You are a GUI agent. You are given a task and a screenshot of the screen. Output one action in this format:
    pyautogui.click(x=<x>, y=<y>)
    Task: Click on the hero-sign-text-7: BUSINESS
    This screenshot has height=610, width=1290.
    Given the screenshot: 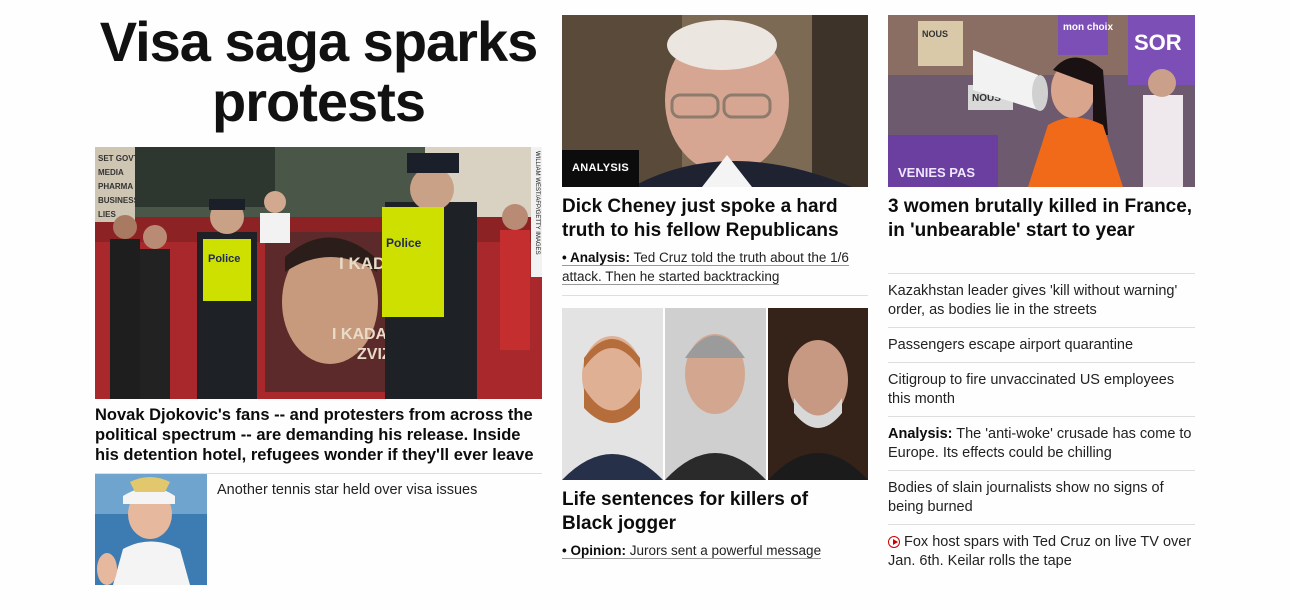 What is the action you would take?
    pyautogui.click(x=119, y=200)
    